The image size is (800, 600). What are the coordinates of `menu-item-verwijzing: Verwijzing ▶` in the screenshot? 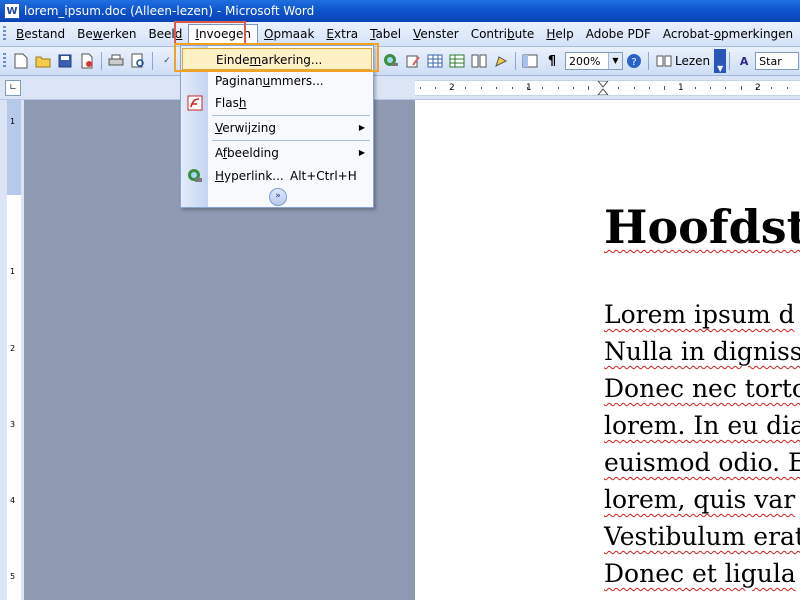 It's located at (277, 128).